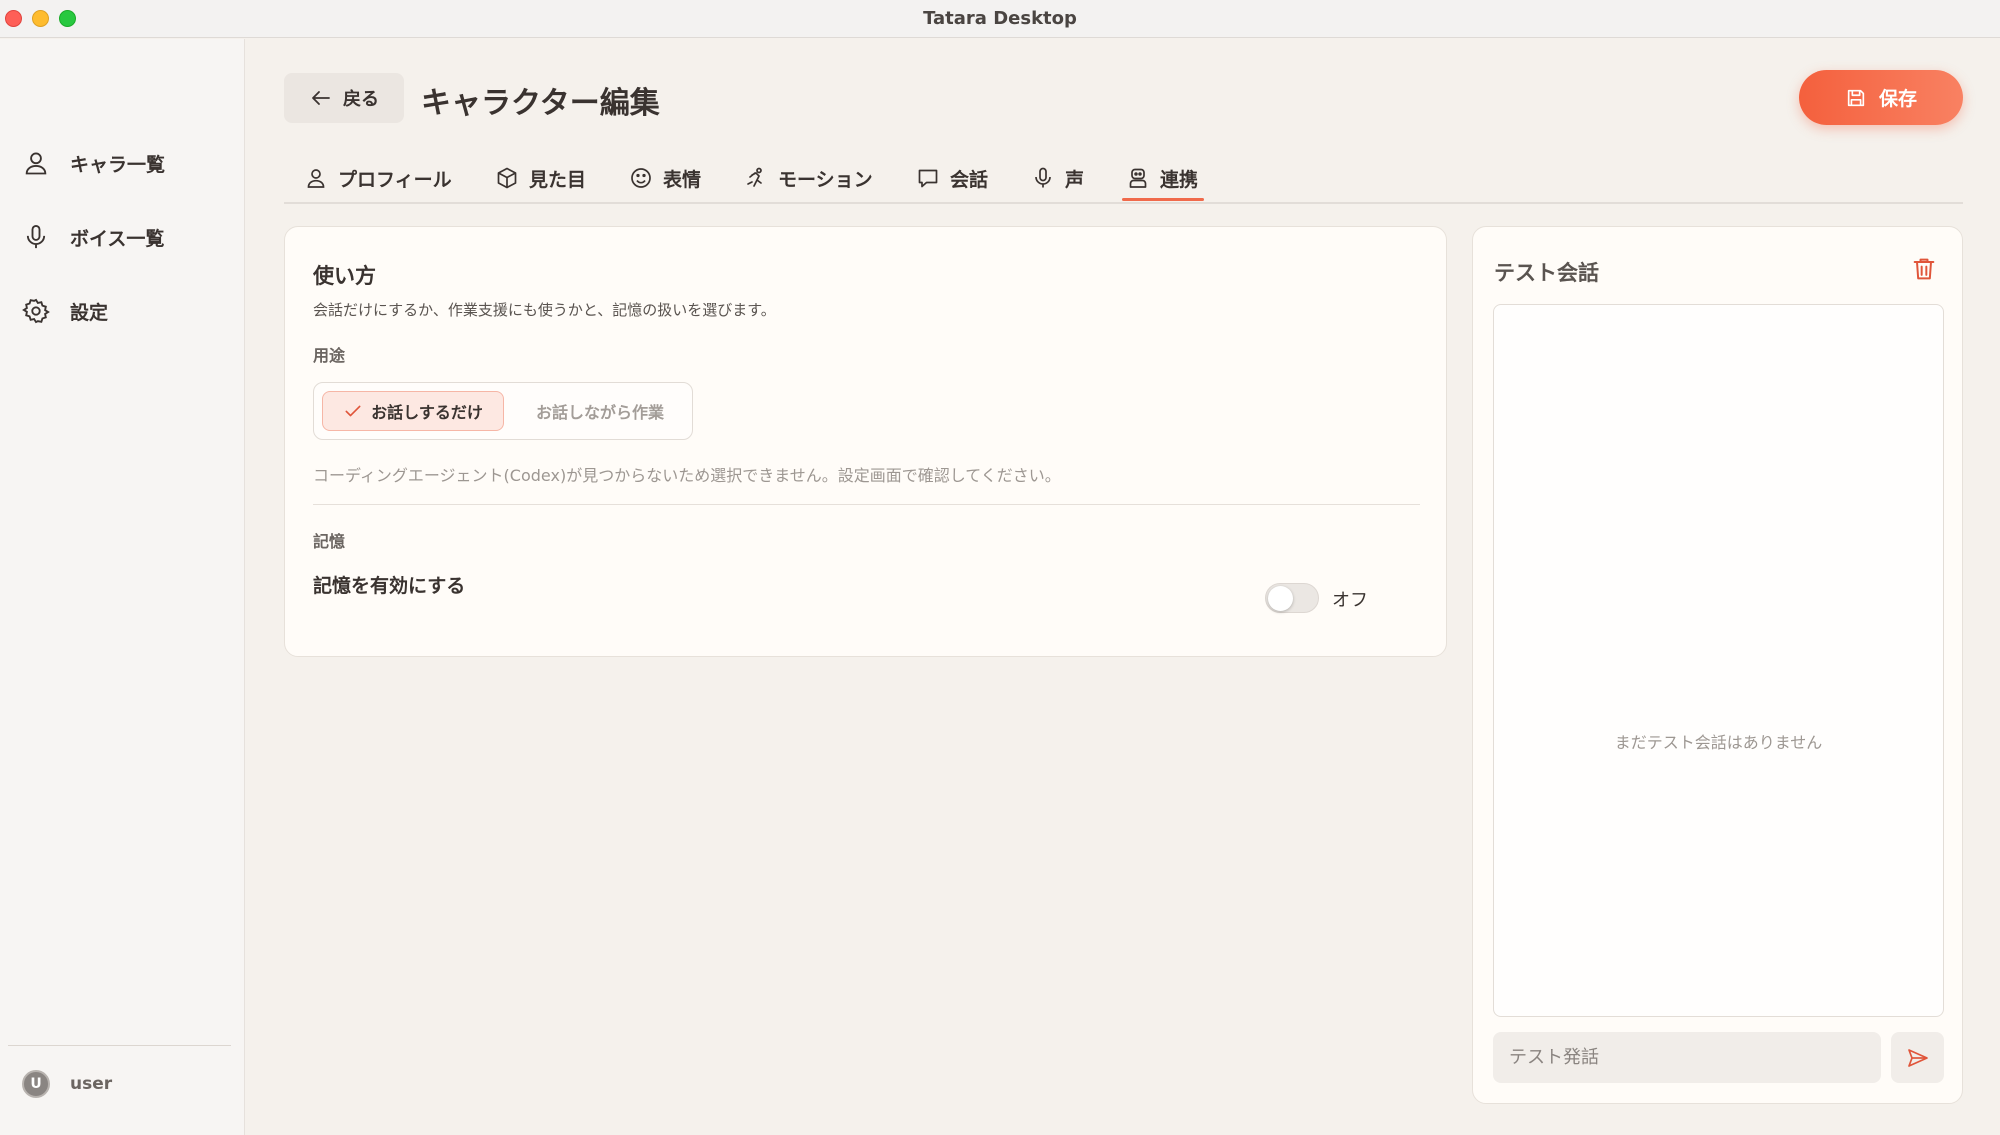 This screenshot has height=1135, width=2000. What do you see at coordinates (36, 1084) in the screenshot?
I see `avatar: U` at bounding box center [36, 1084].